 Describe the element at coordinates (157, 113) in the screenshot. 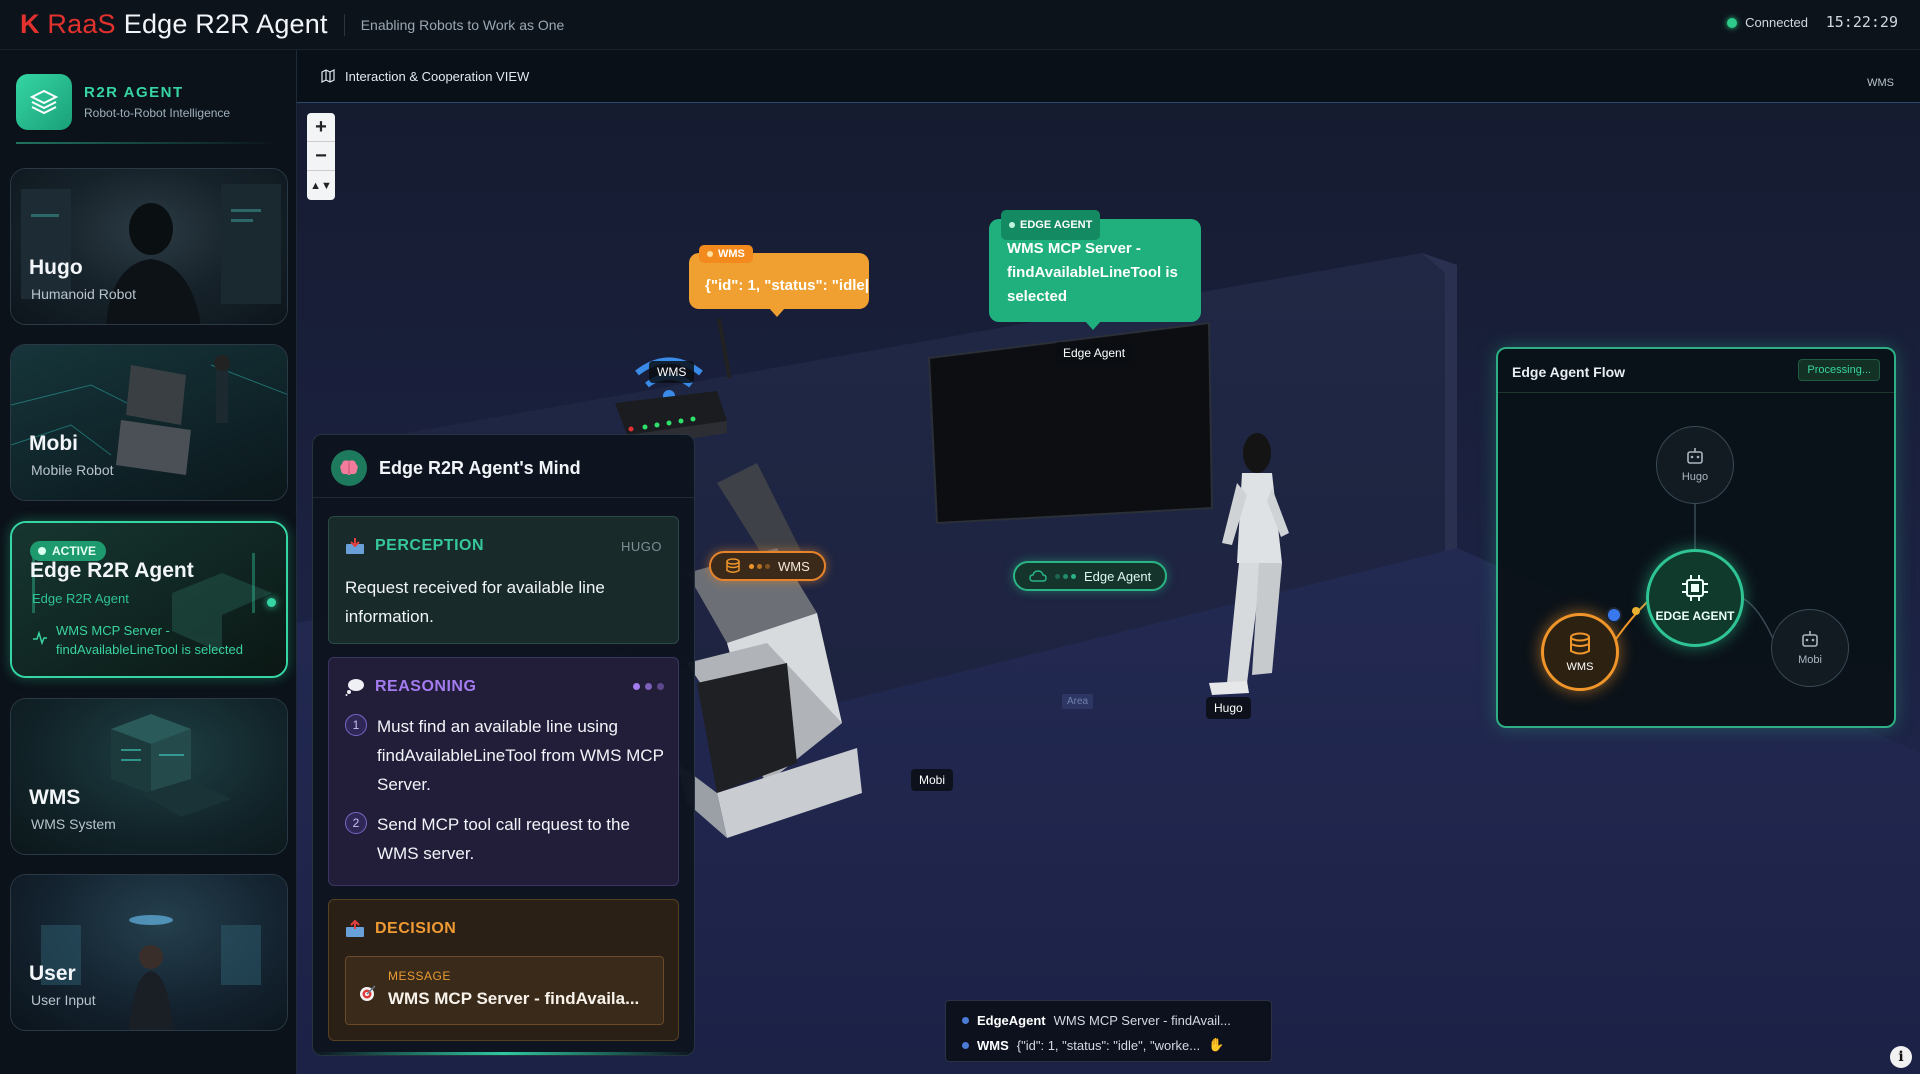

I see `logo-subtitle: Robot-to-Robot Intelligence` at that location.